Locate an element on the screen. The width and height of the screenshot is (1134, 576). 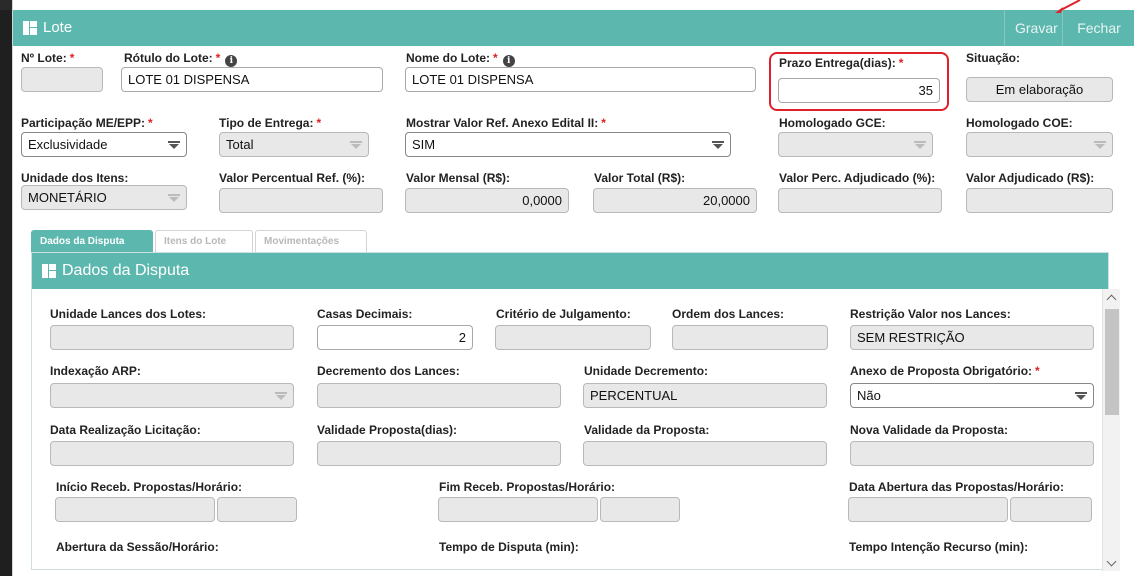
participacao-value: Exclusividade is located at coordinates (68, 144).